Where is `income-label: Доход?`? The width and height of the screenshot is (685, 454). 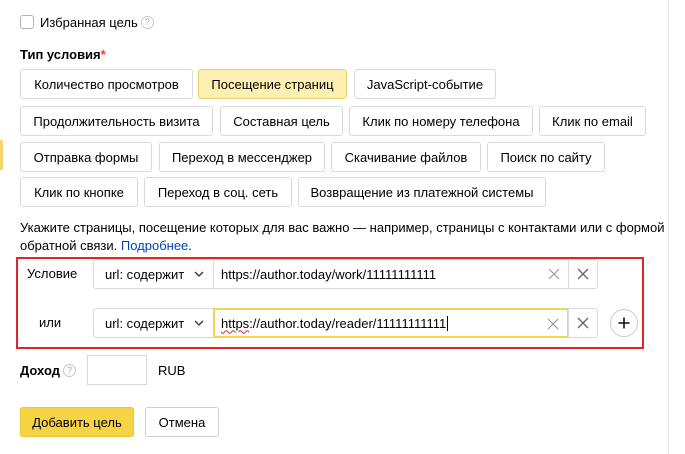
income-label: Доход? is located at coordinates (48, 370).